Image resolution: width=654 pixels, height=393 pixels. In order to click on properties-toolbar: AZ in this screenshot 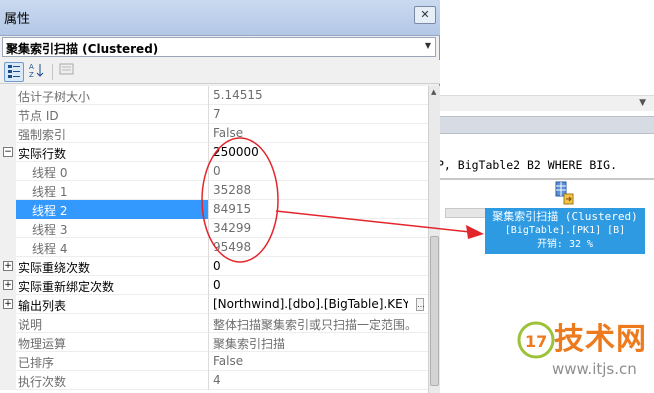, I will do `click(220, 72)`.